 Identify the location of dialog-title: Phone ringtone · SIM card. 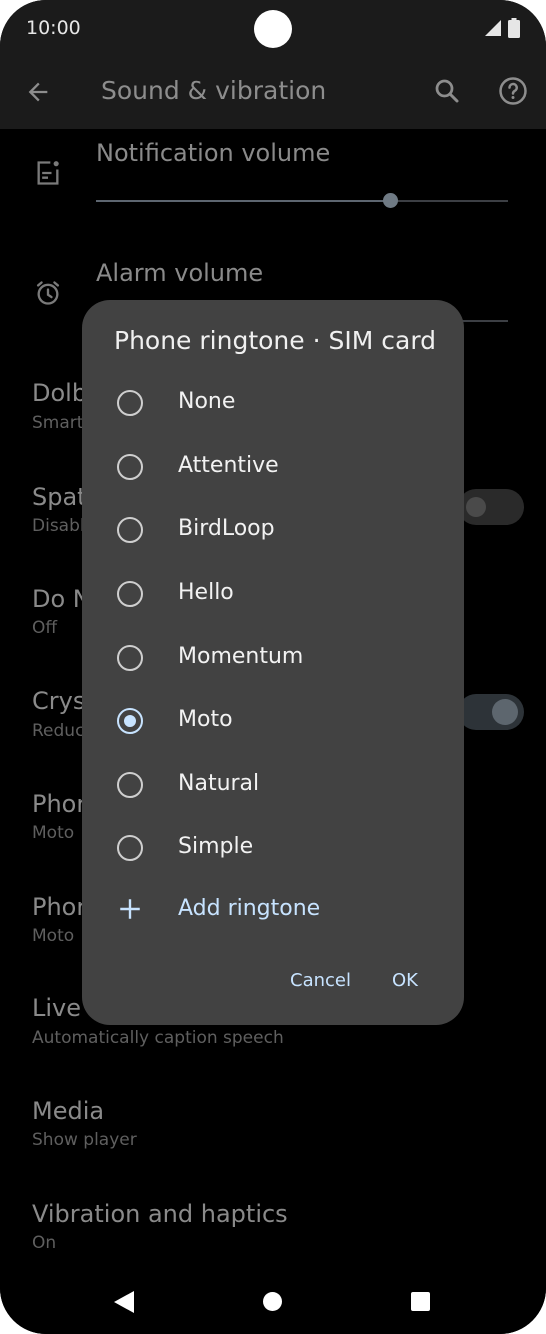
(275, 340).